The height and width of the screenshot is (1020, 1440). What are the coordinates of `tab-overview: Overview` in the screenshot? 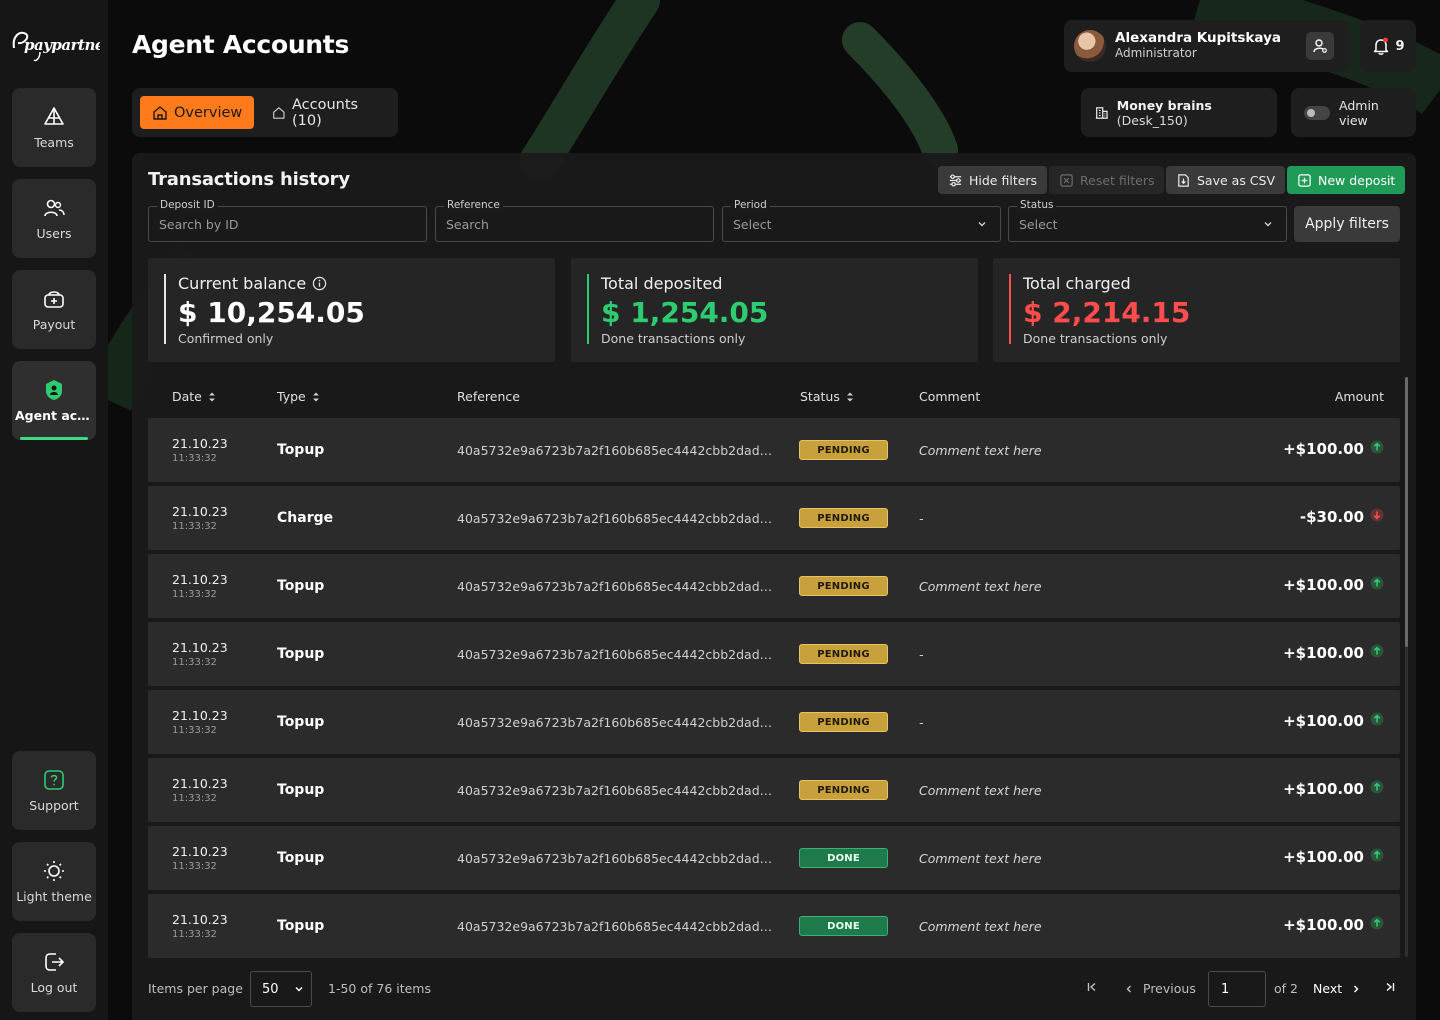 It's located at (197, 112).